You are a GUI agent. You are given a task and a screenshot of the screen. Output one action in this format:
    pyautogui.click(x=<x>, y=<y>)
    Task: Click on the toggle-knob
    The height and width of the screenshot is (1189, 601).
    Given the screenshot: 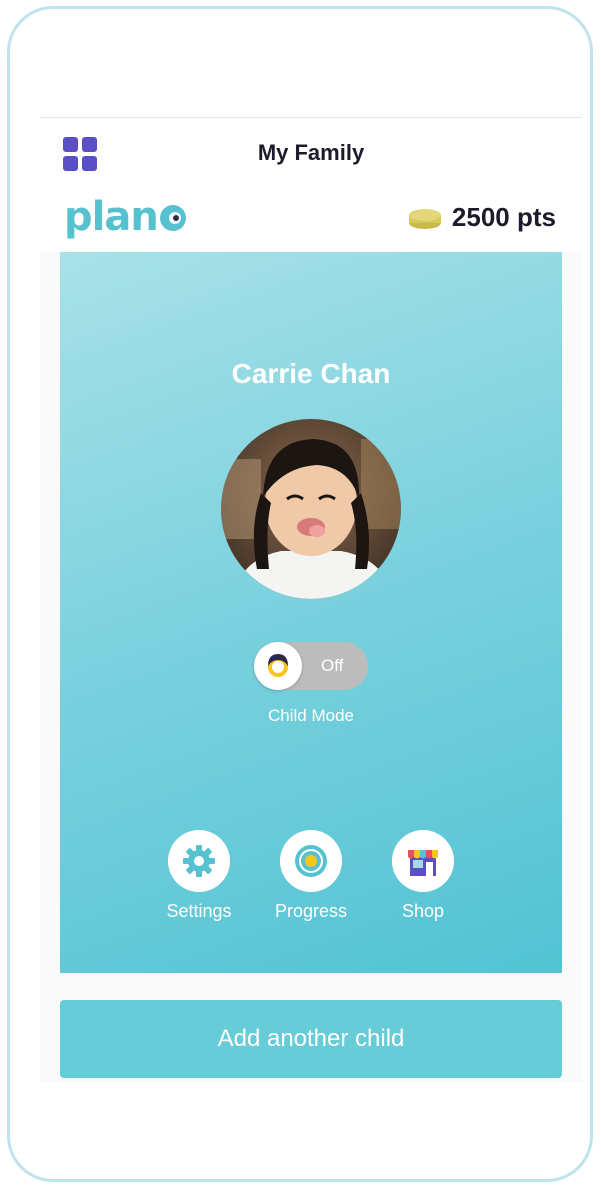 What is the action you would take?
    pyautogui.click(x=278, y=666)
    